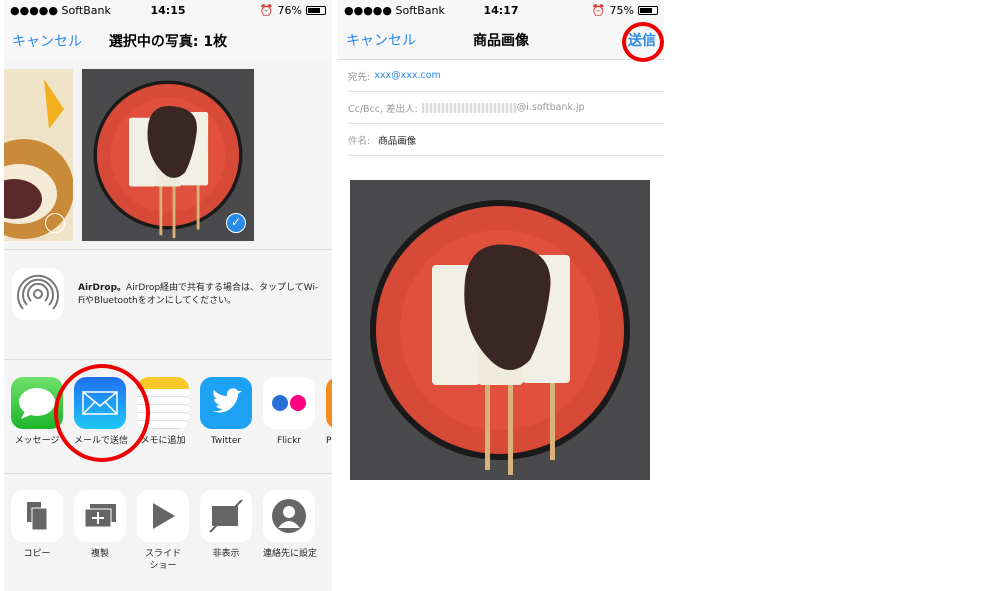 The width and height of the screenshot is (1000, 591). Describe the element at coordinates (37, 441) in the screenshot. I see `app-label: メッセージ` at that location.